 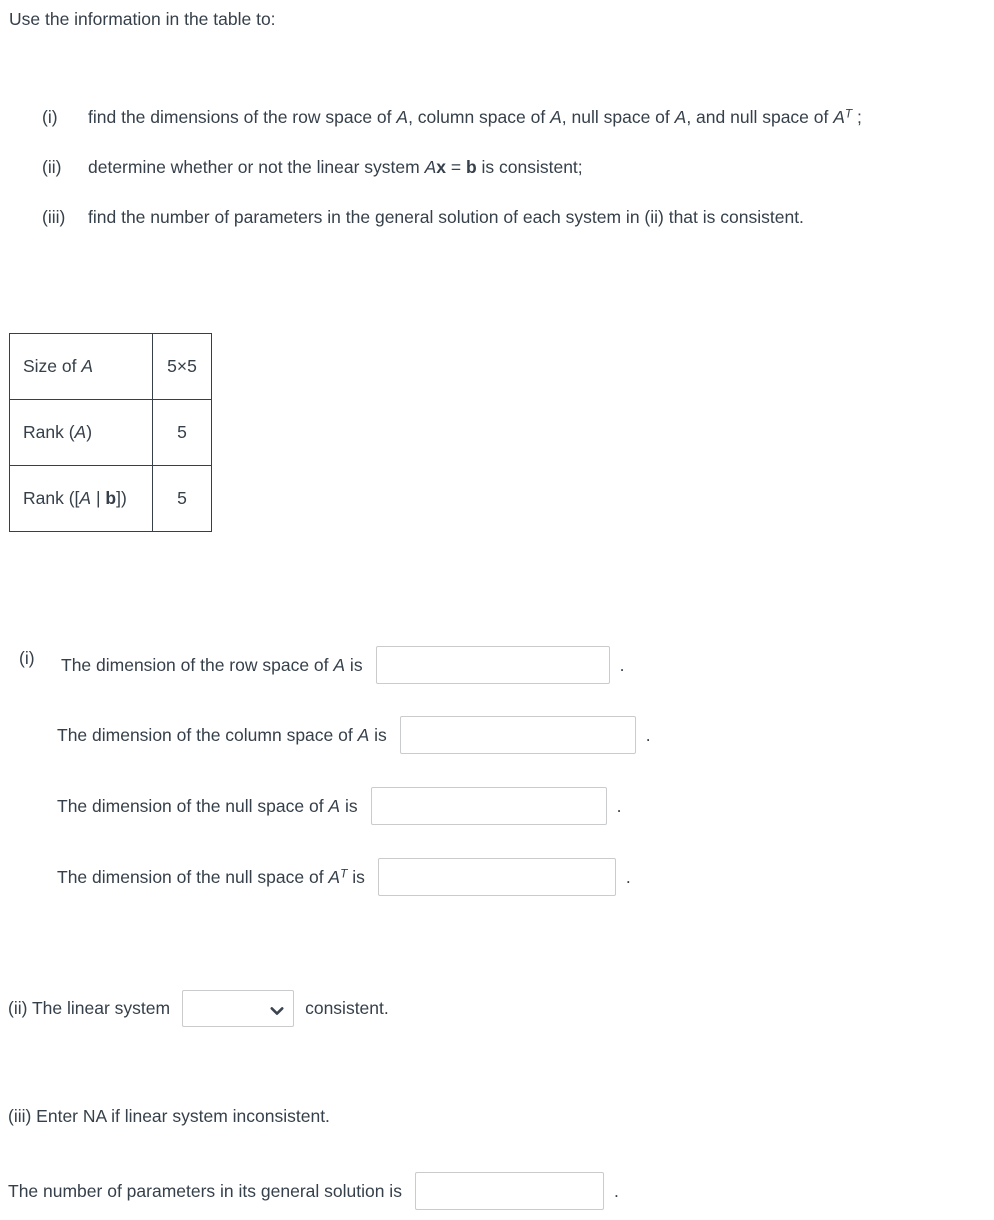 I want to click on answer-label-null-space-prefix: The dimension of the null space of, so click(x=193, y=806).